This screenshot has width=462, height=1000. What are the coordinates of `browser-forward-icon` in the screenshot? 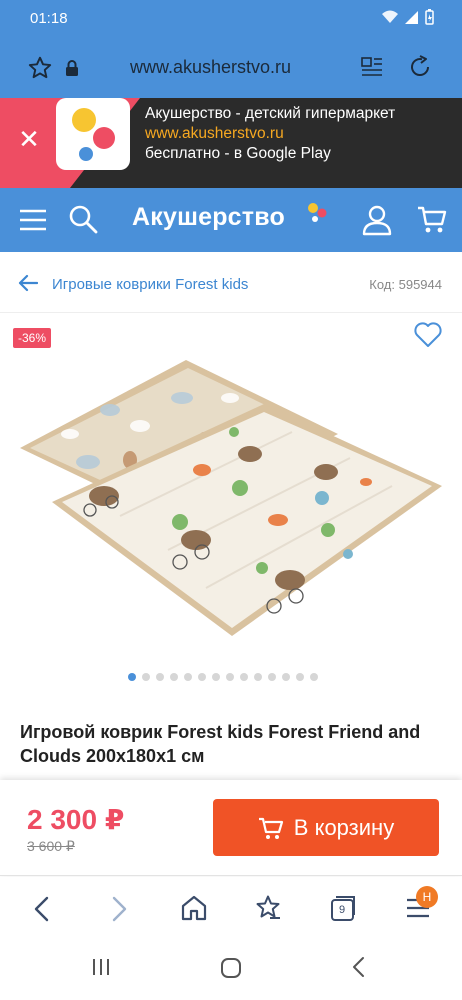 It's located at (119, 909).